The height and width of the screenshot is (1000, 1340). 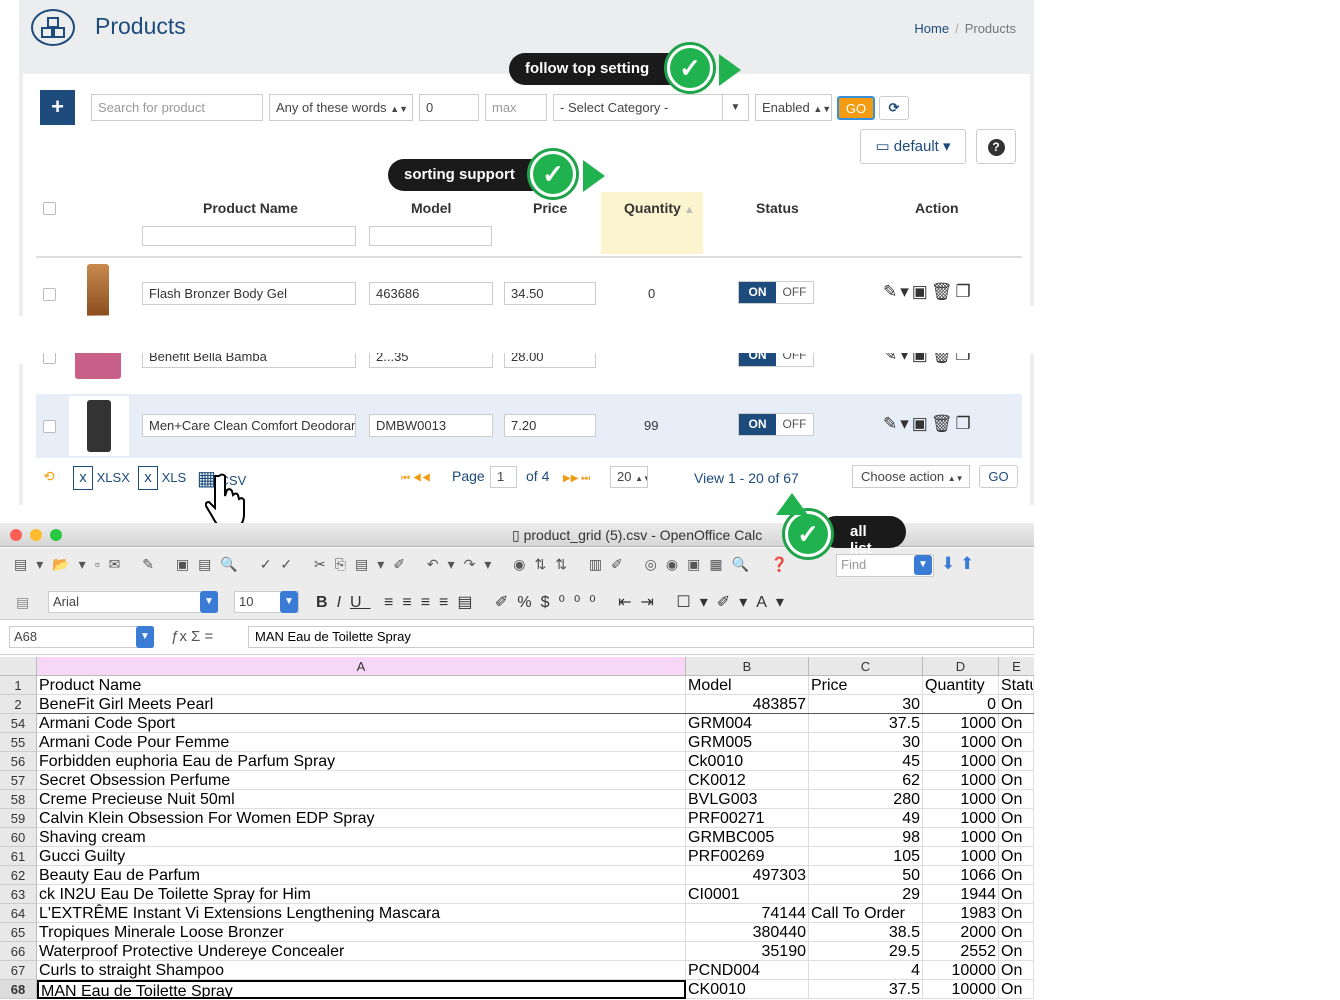 What do you see at coordinates (894, 108) in the screenshot?
I see `refresh-icon: ⟳` at bounding box center [894, 108].